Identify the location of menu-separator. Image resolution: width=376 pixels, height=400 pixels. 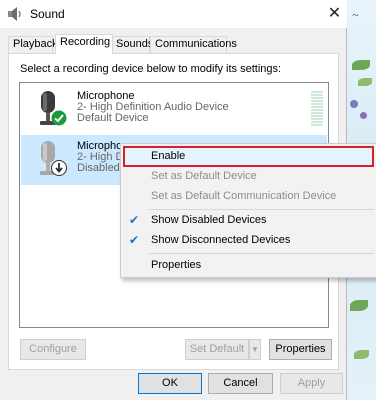
(261, 253).